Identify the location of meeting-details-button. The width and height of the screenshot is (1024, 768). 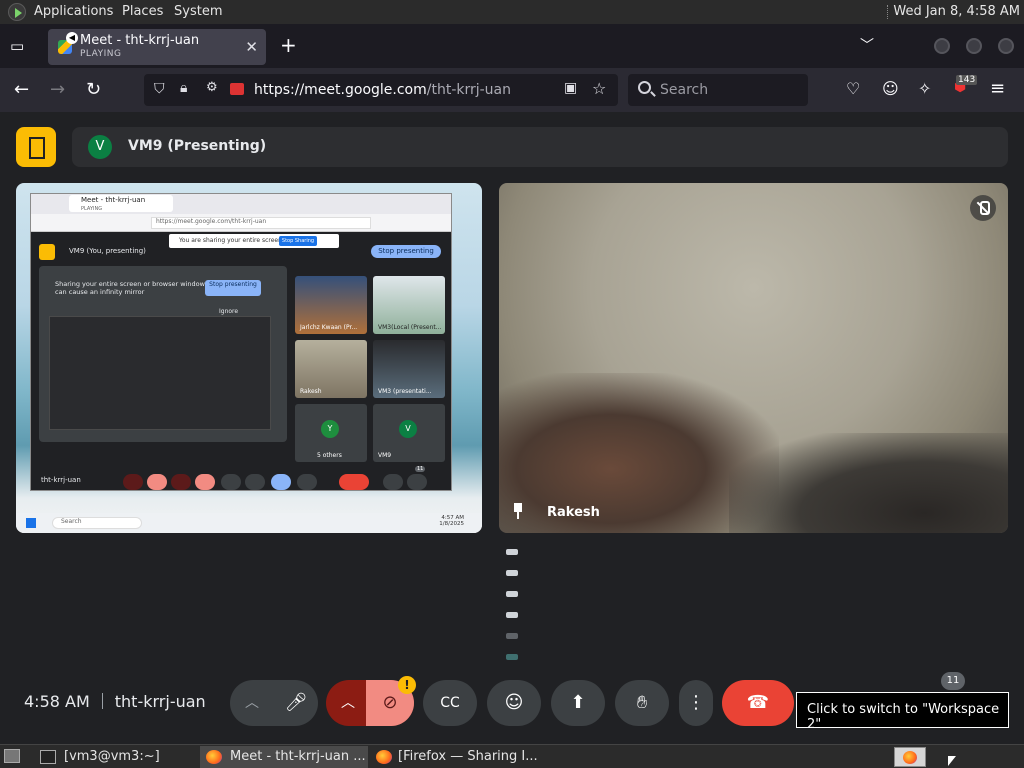
(36, 147).